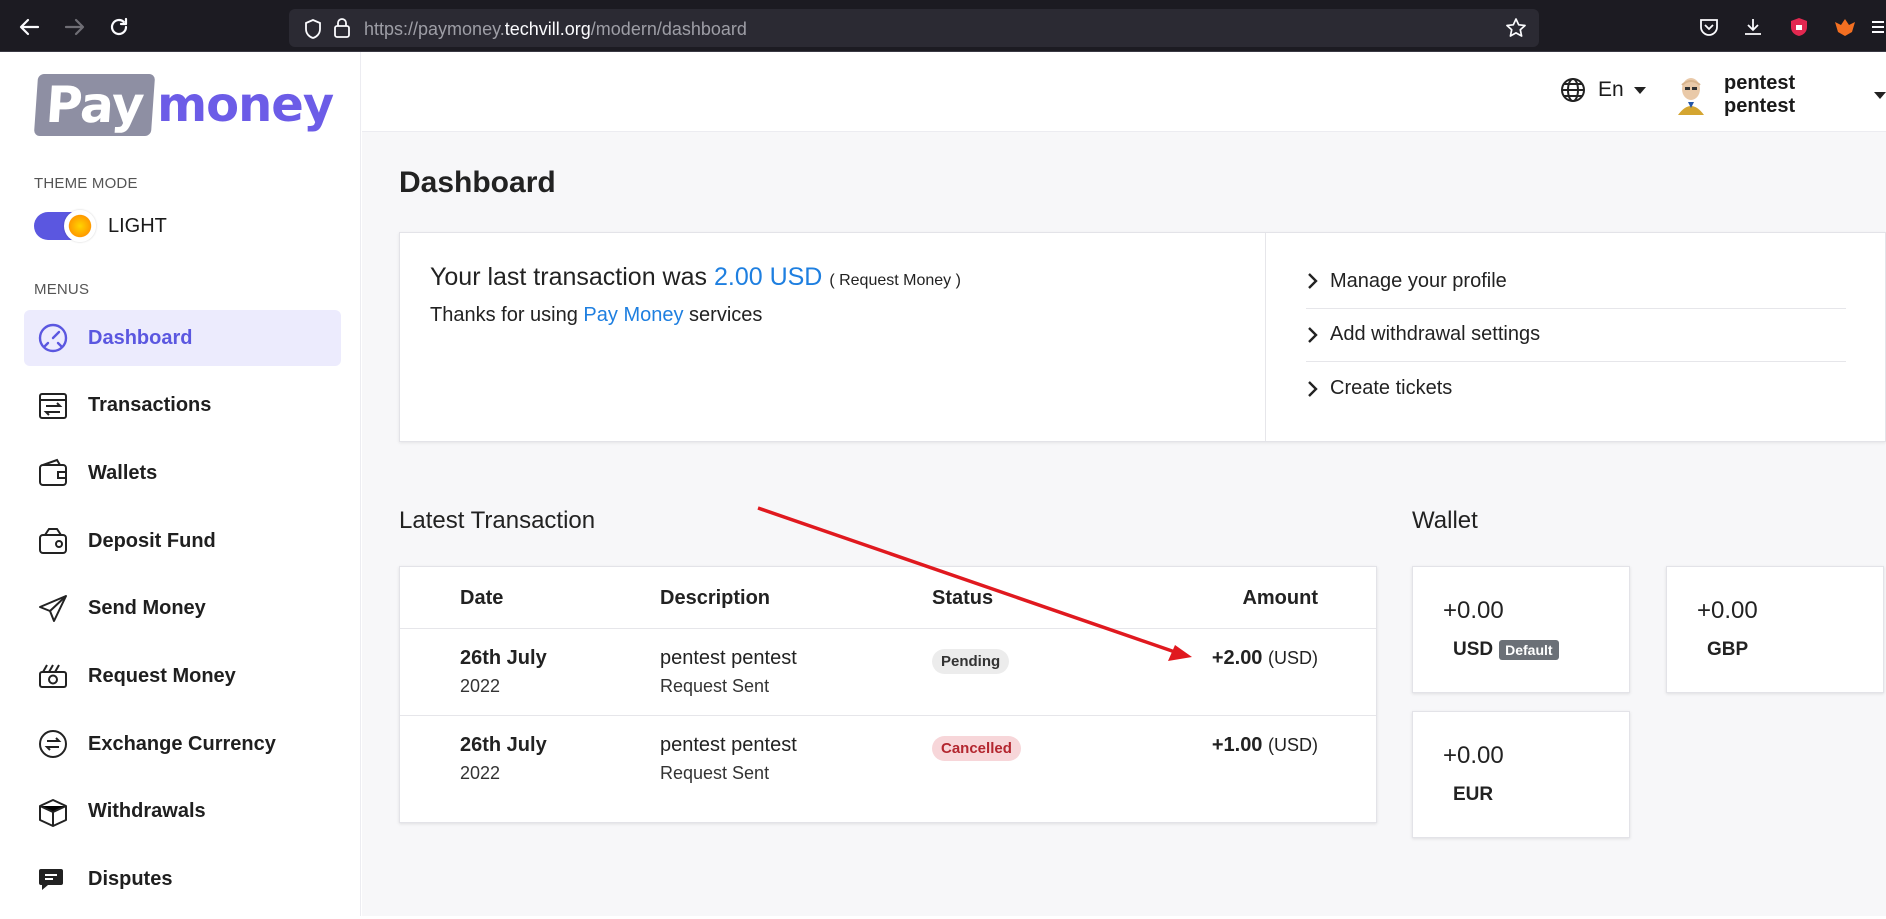 The width and height of the screenshot is (1886, 919). Describe the element at coordinates (94, 105) in the screenshot. I see `logo-pay-text: Pay` at that location.